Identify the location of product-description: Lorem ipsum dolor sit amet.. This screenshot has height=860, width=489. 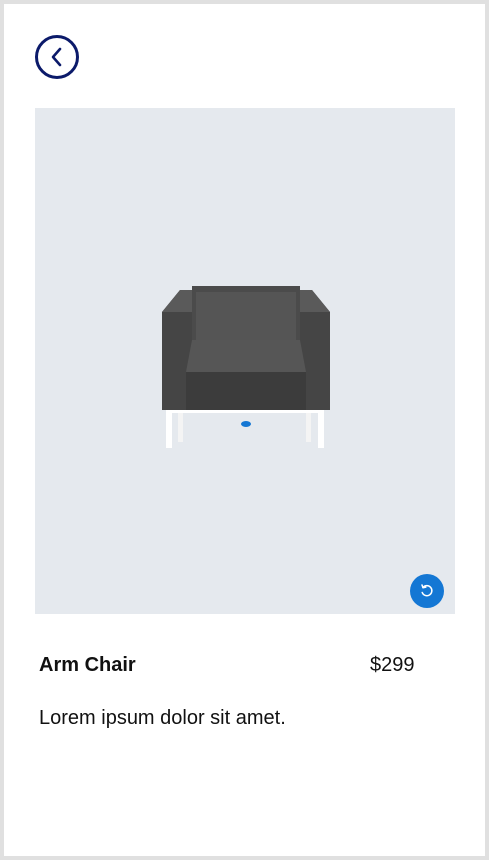
(162, 718).